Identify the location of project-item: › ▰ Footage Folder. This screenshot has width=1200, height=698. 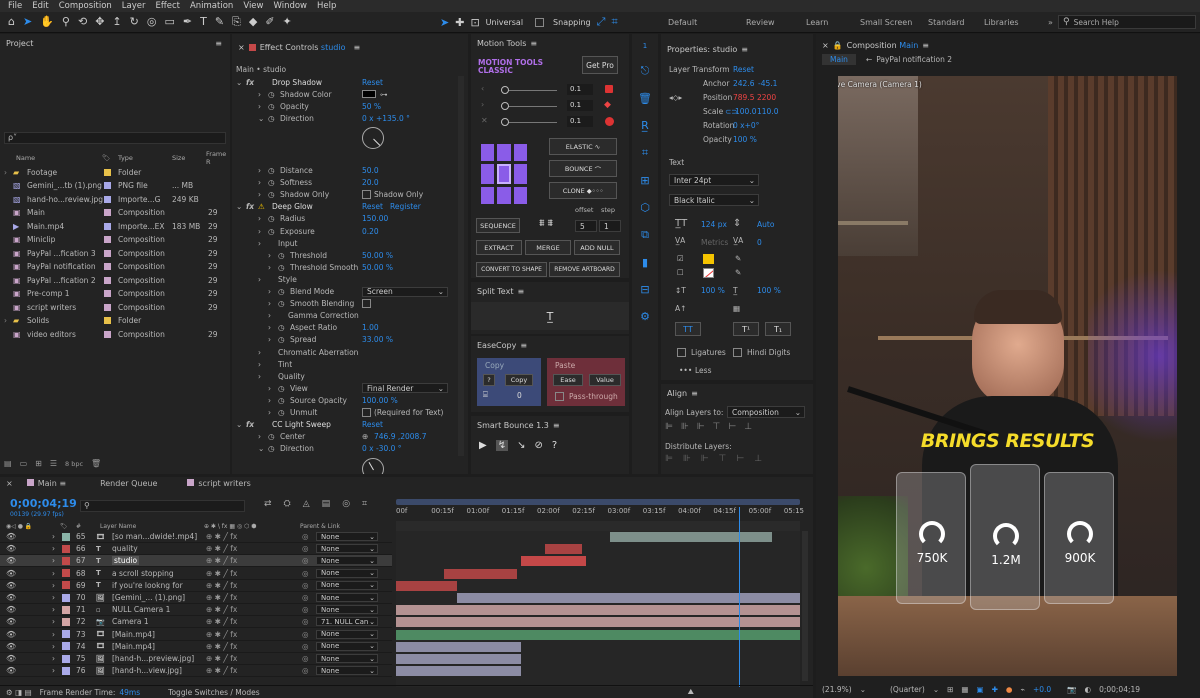
(115, 172).